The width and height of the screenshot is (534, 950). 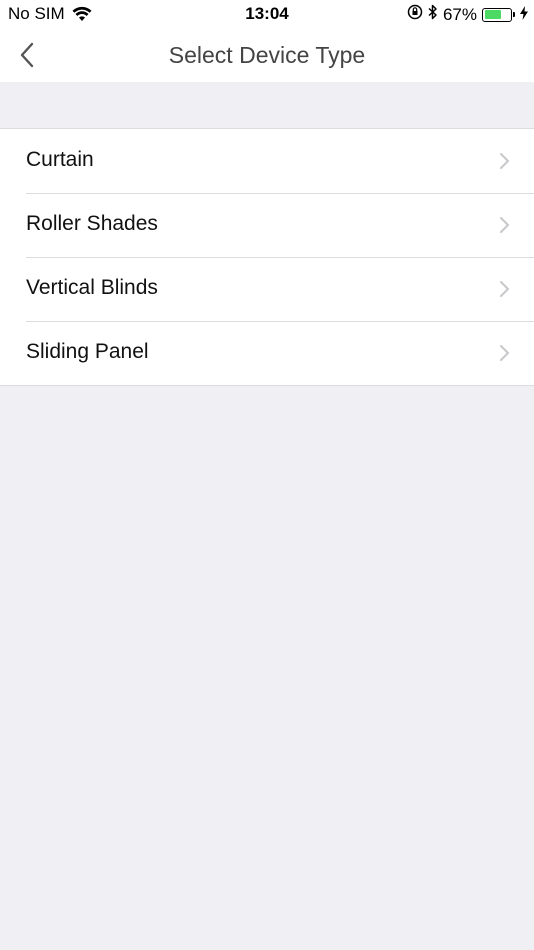 I want to click on list-item: Roller Shades, so click(x=267, y=225).